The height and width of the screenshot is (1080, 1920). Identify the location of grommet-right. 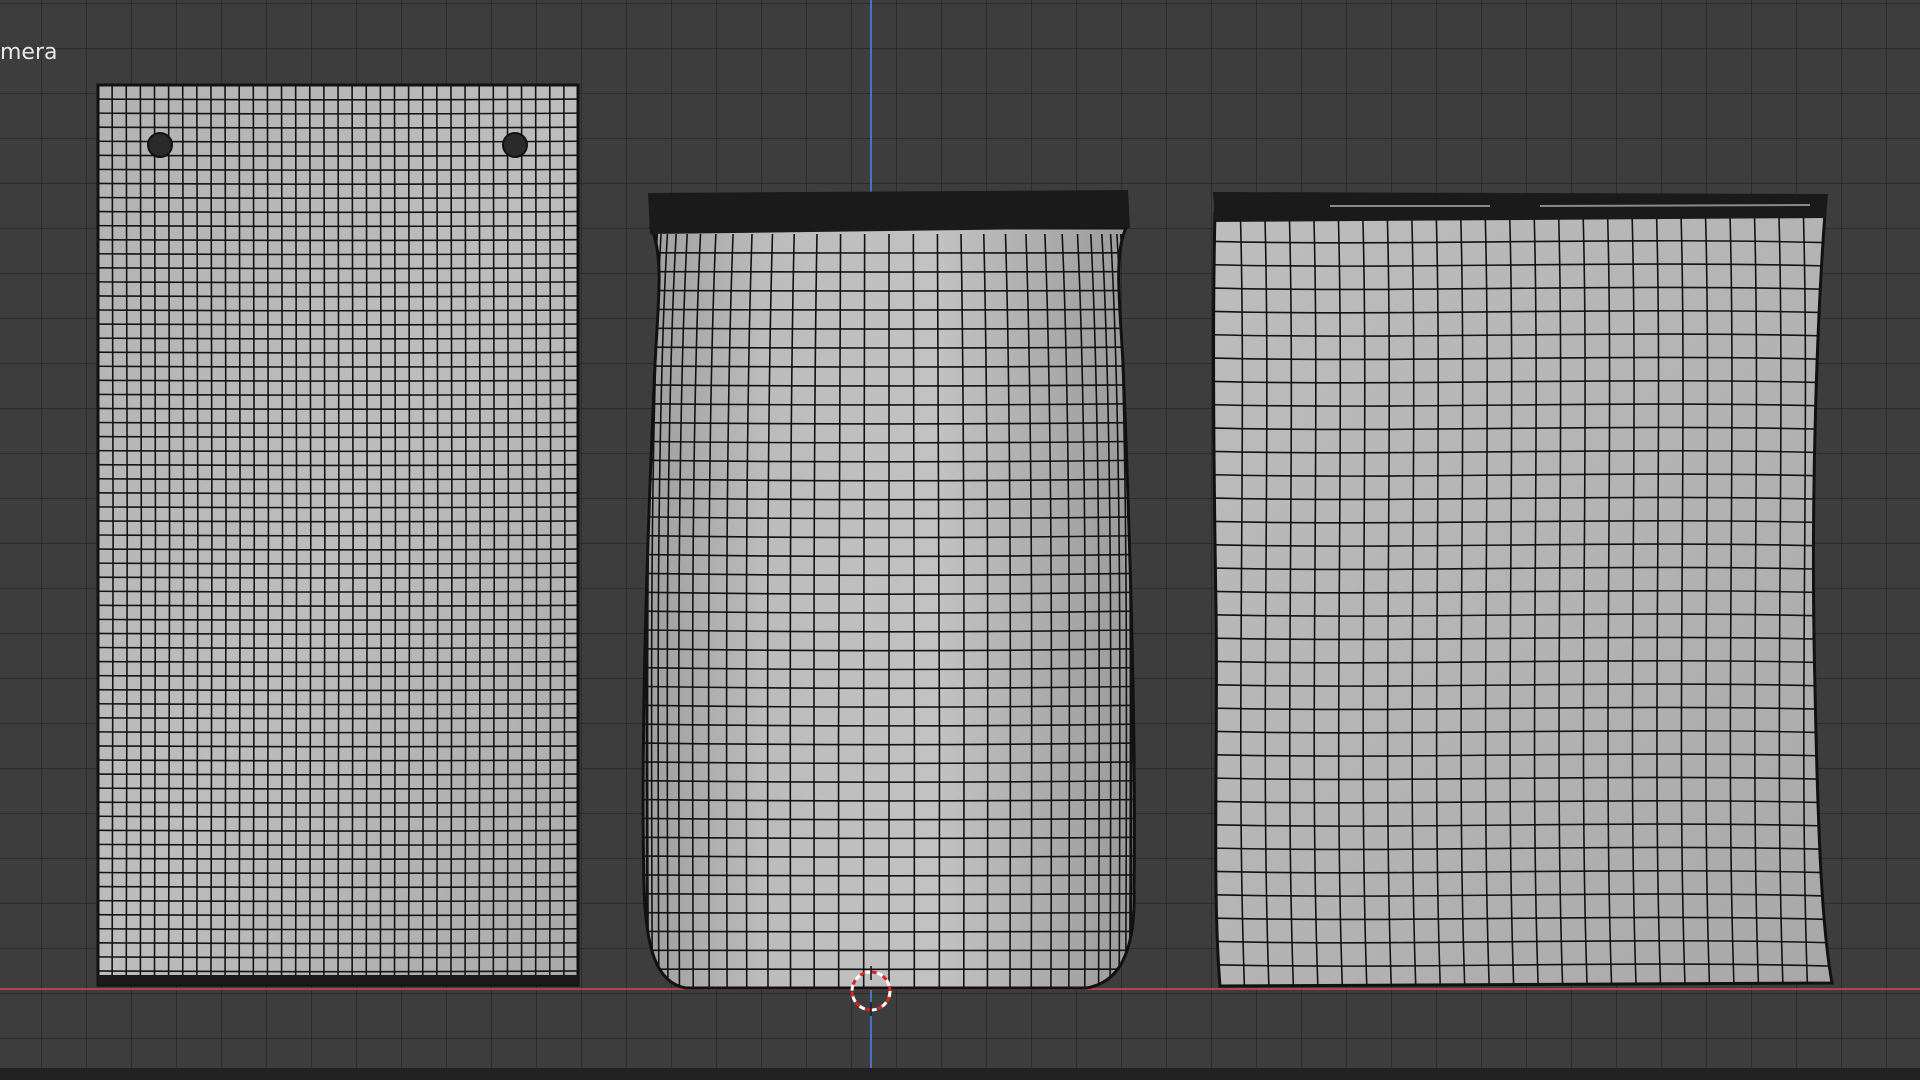
(515, 145).